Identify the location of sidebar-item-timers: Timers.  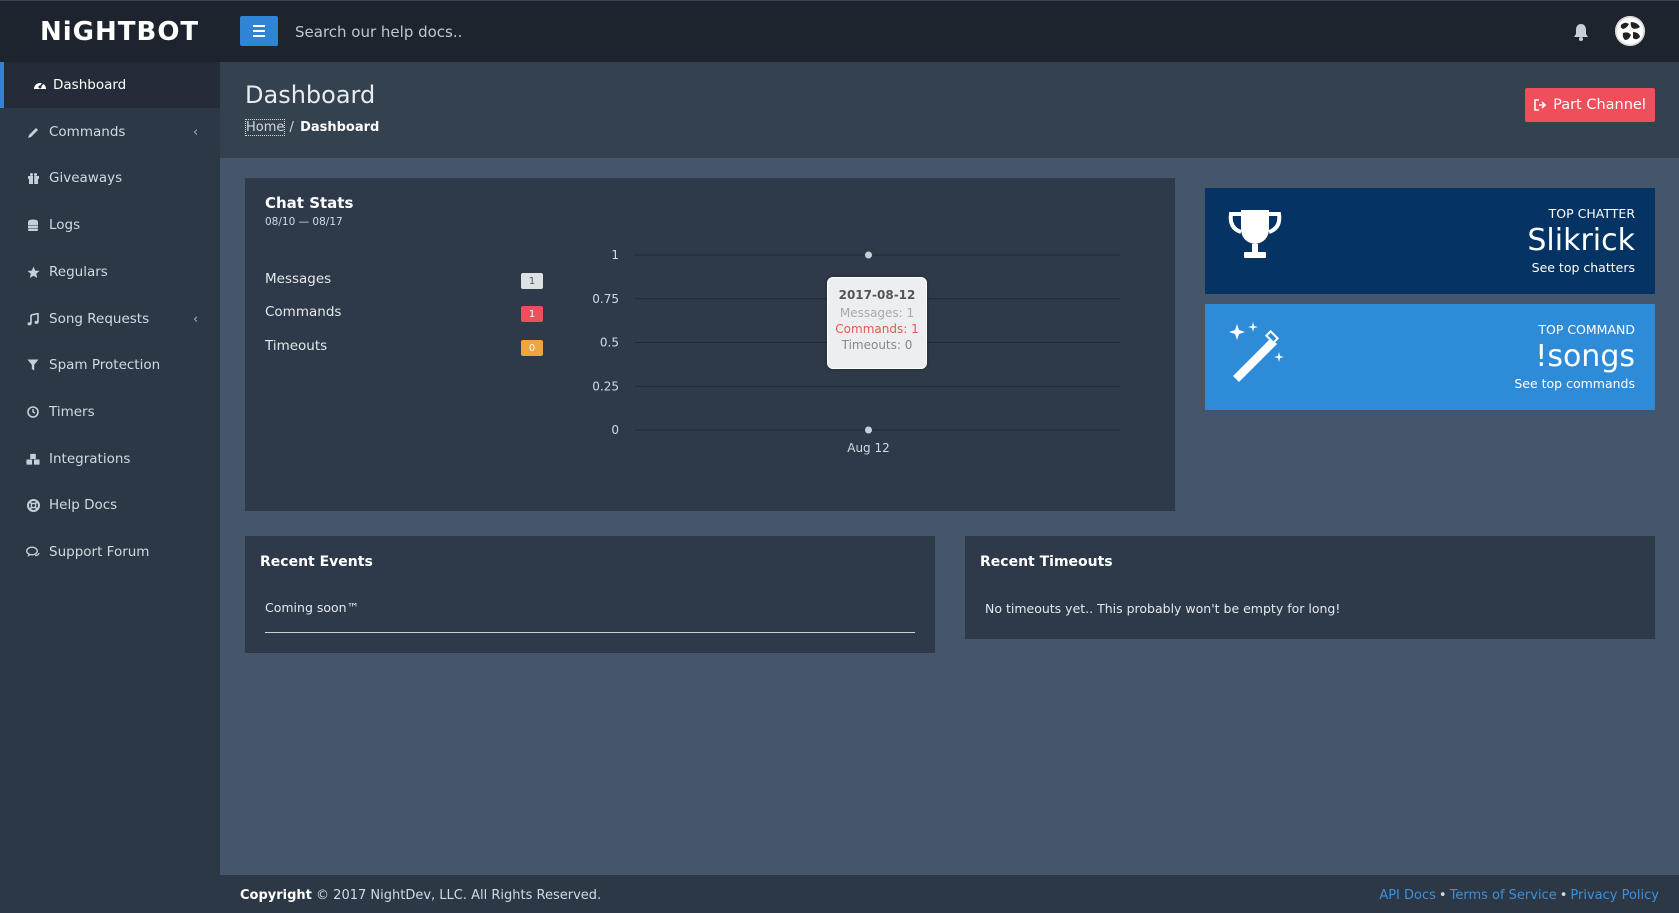
(110, 412).